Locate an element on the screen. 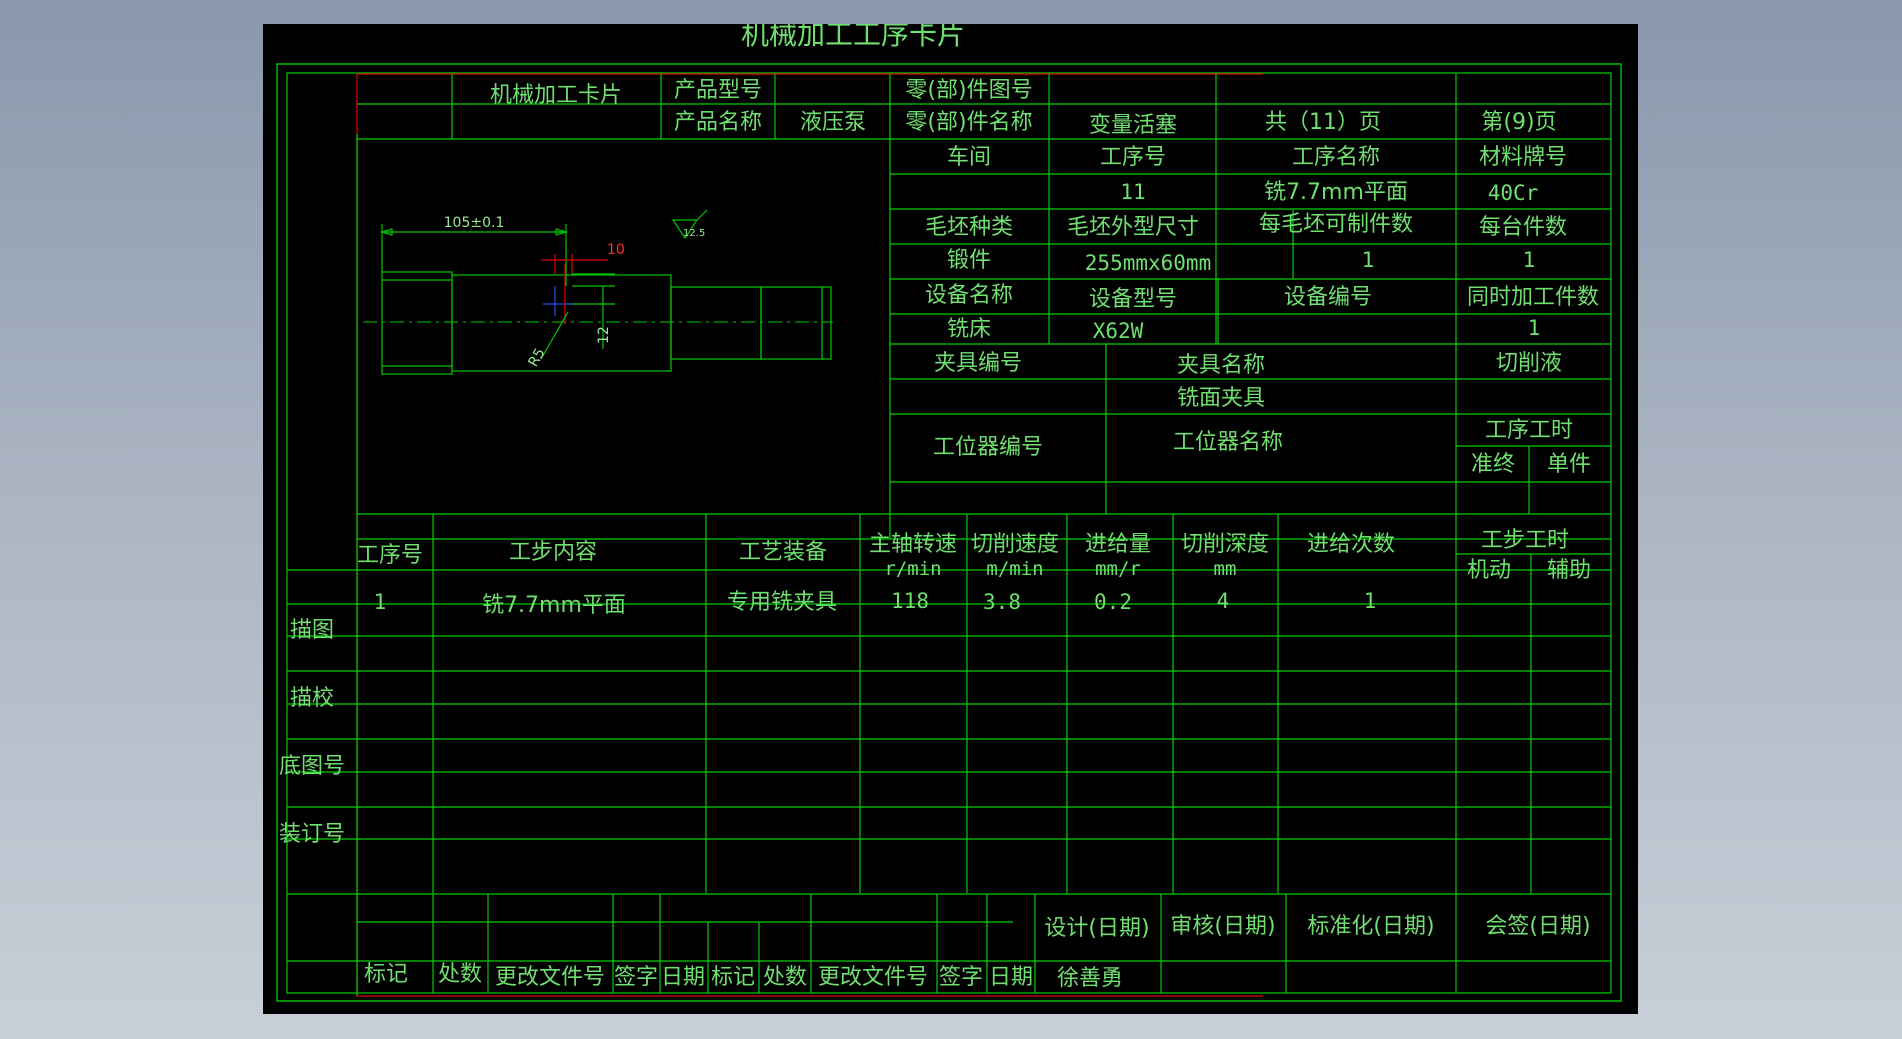  product-name-label: 产品名称 is located at coordinates (718, 122).